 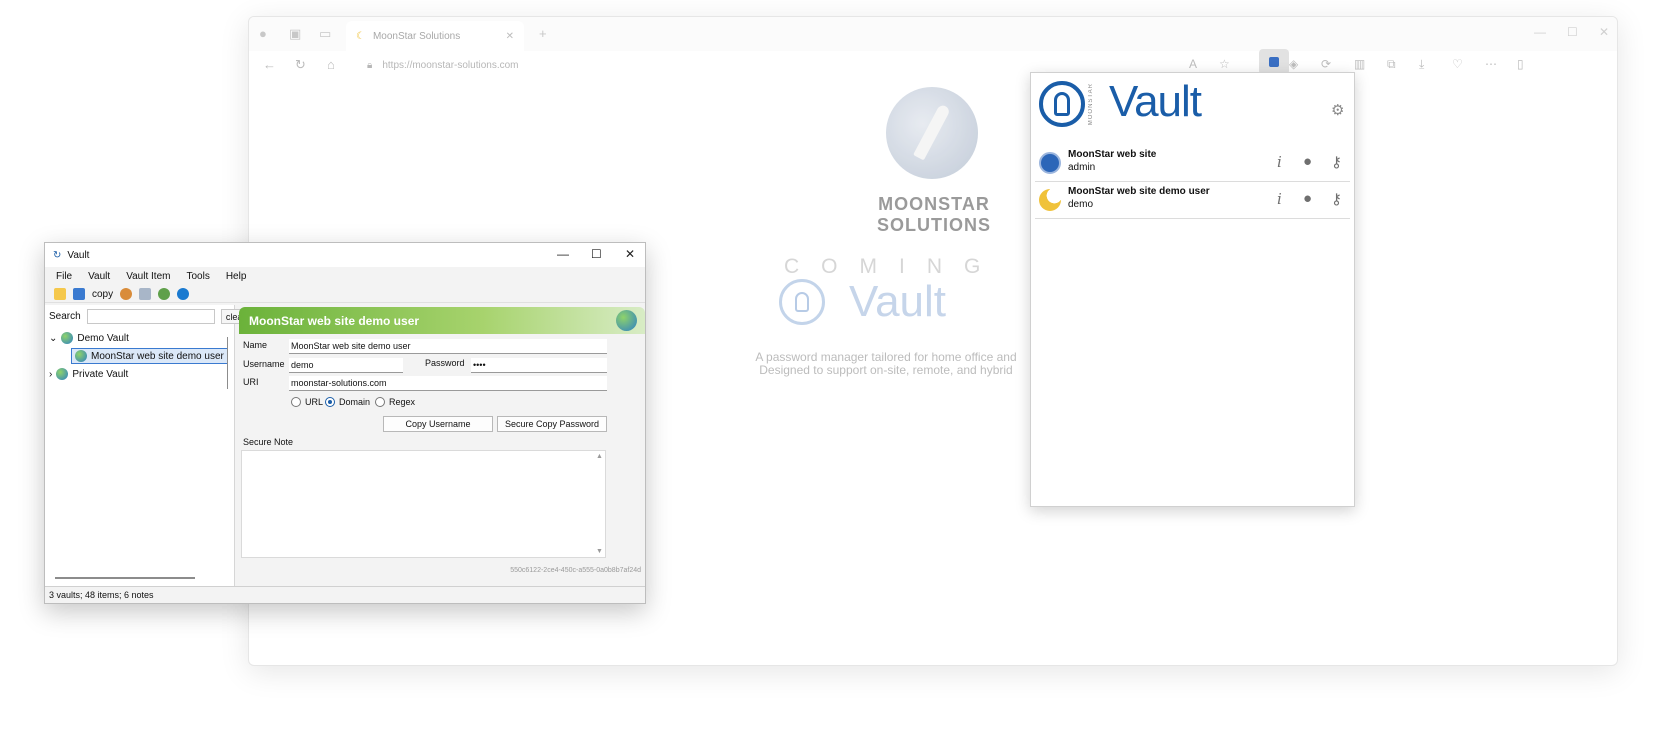 I want to click on collections-icon: ⧉, so click(x=1391, y=64).